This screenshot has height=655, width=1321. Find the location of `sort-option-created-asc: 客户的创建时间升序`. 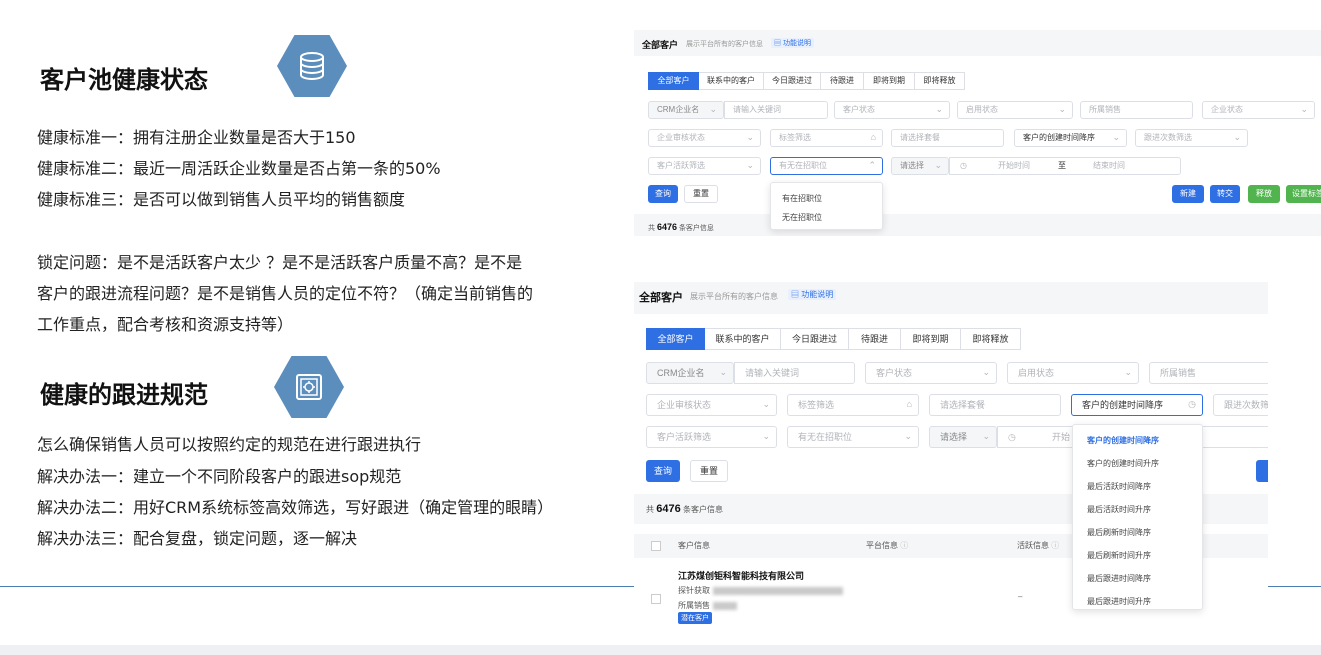

sort-option-created-asc: 客户的创建时间升序 is located at coordinates (1123, 463).